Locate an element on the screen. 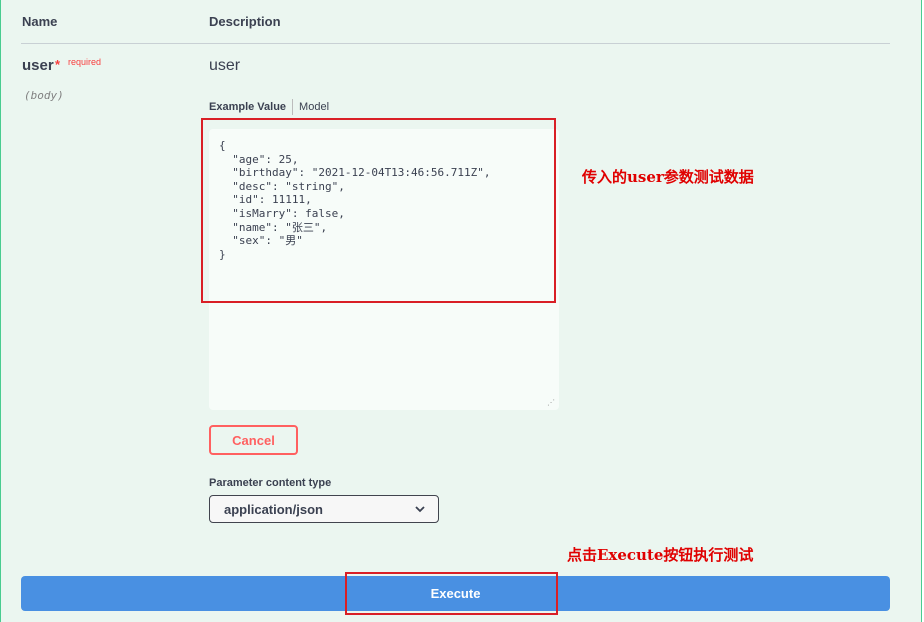 This screenshot has width=924, height=622. required-star: * is located at coordinates (58, 64).